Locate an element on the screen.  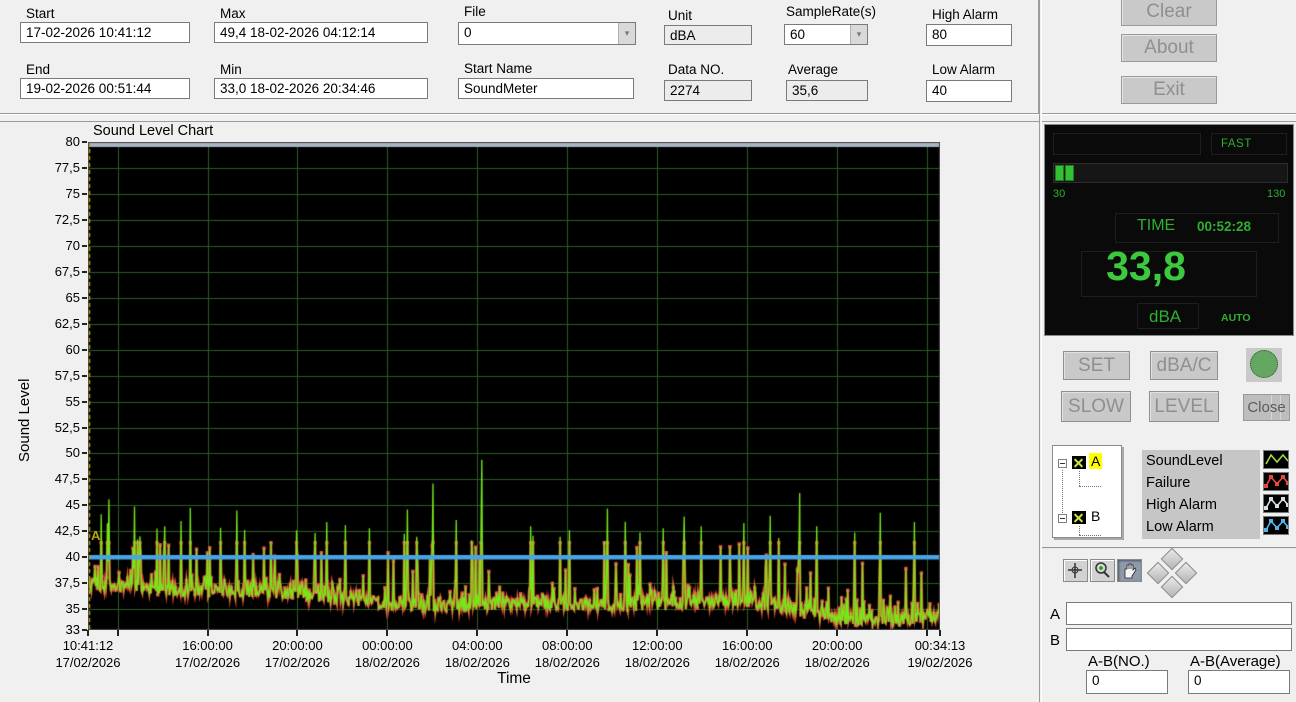
meter-current-value: 33,8 is located at coordinates (1146, 266).